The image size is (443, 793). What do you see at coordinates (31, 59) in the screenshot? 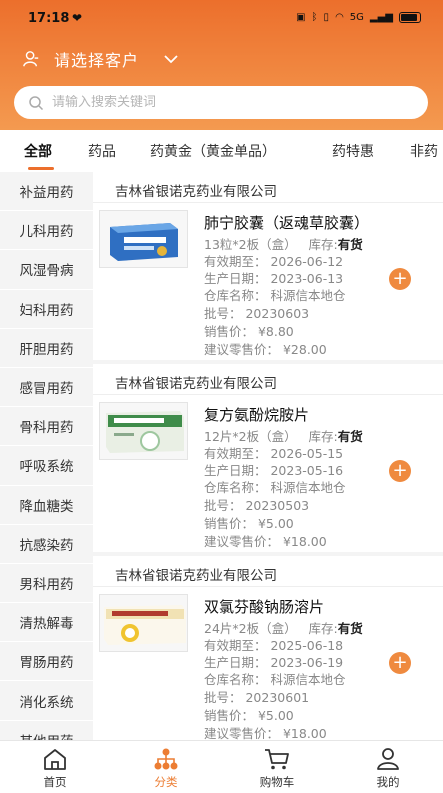
I see `person-icon` at bounding box center [31, 59].